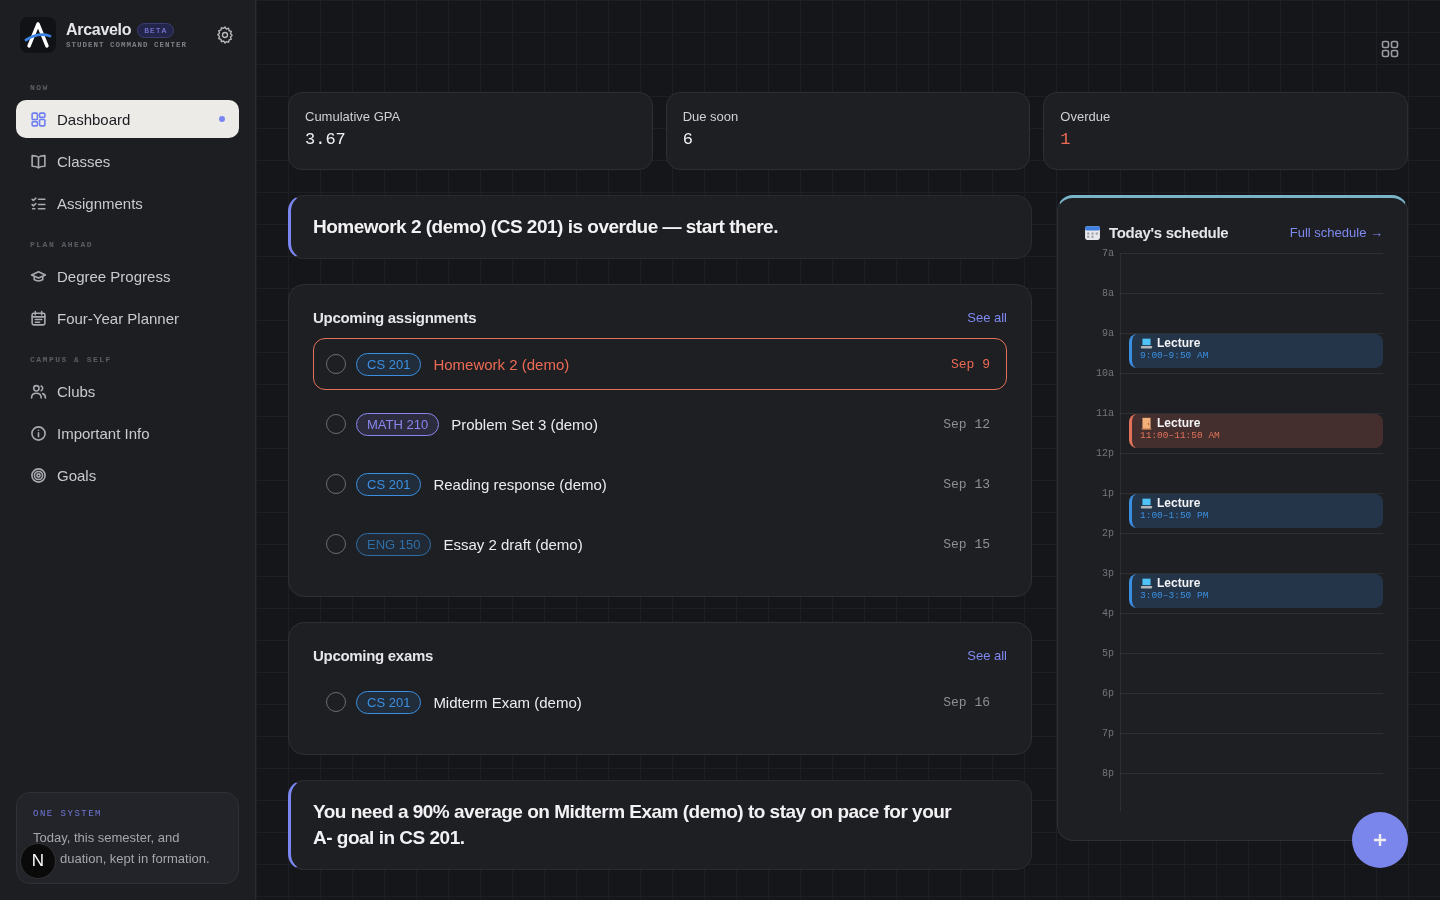 This screenshot has width=1440, height=900. I want to click on hour-label: 8p, so click(1108, 774).